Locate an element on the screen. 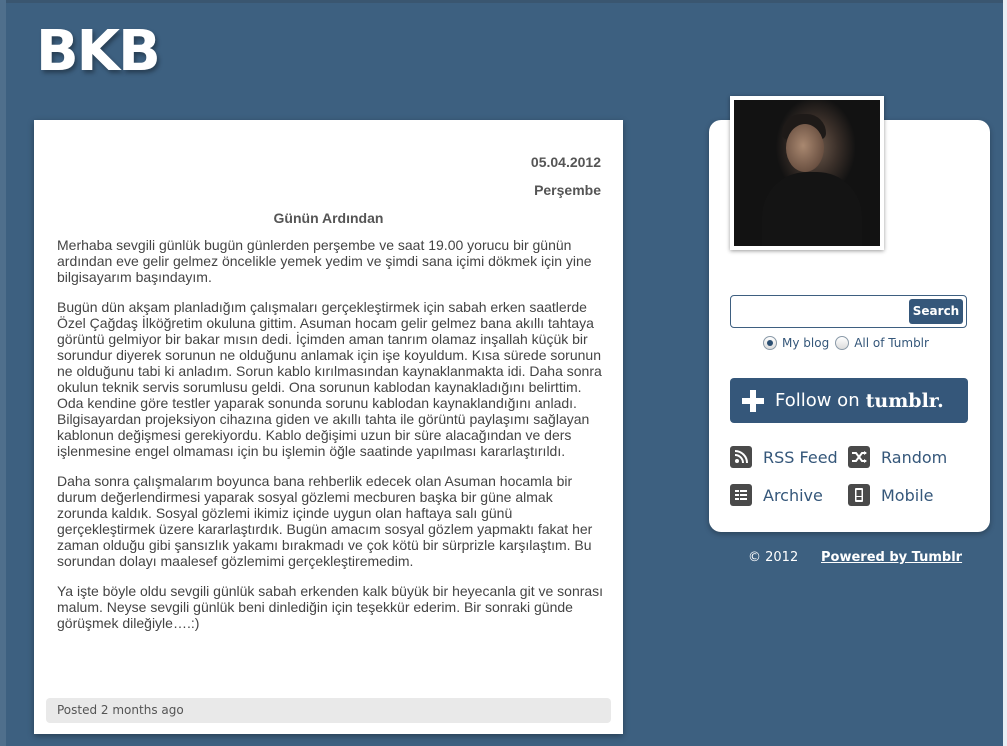  avatar-face is located at coordinates (805, 148).